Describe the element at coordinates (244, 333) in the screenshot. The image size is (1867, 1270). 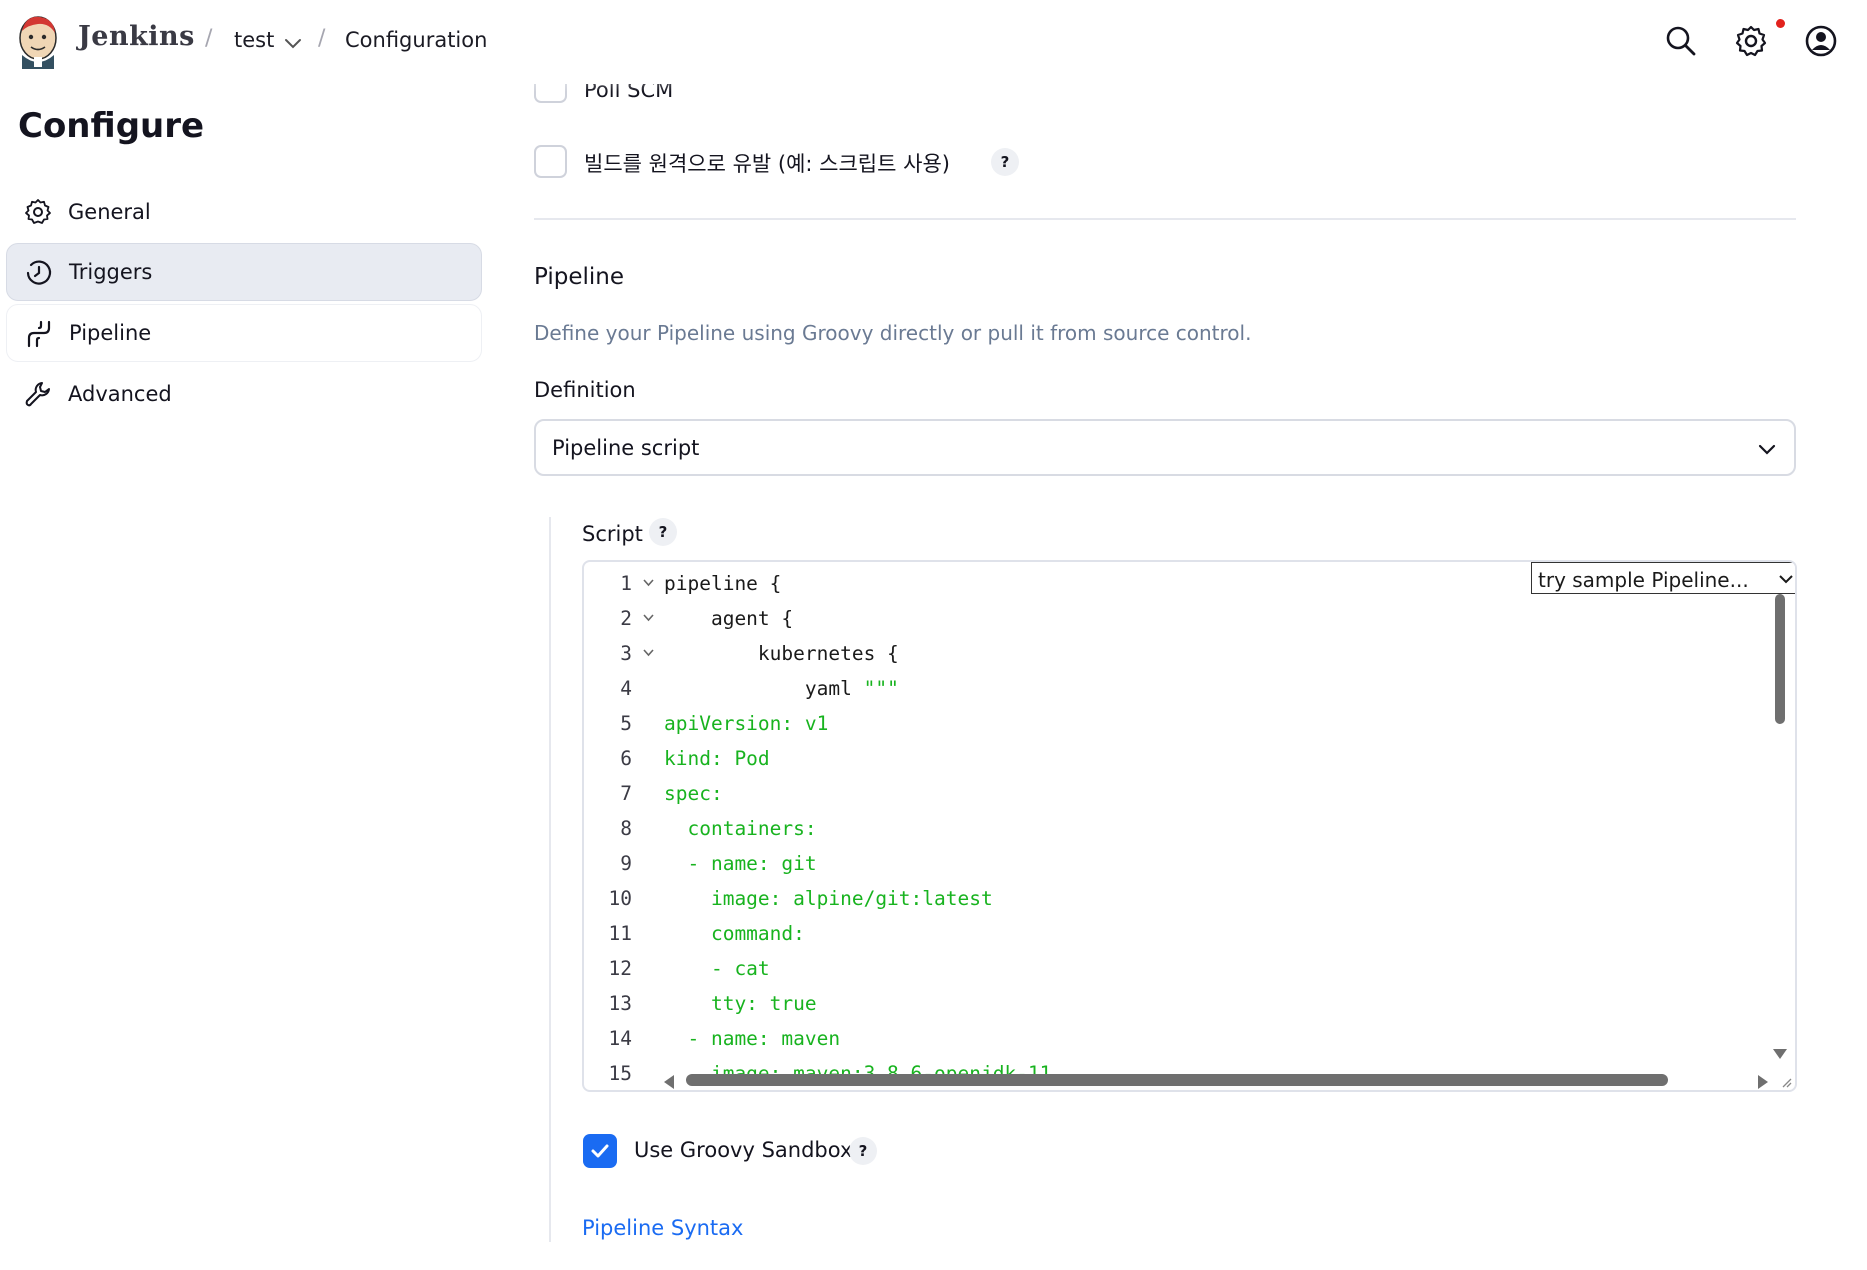
I see `sidebar-item-pipeline: Pipeline` at that location.